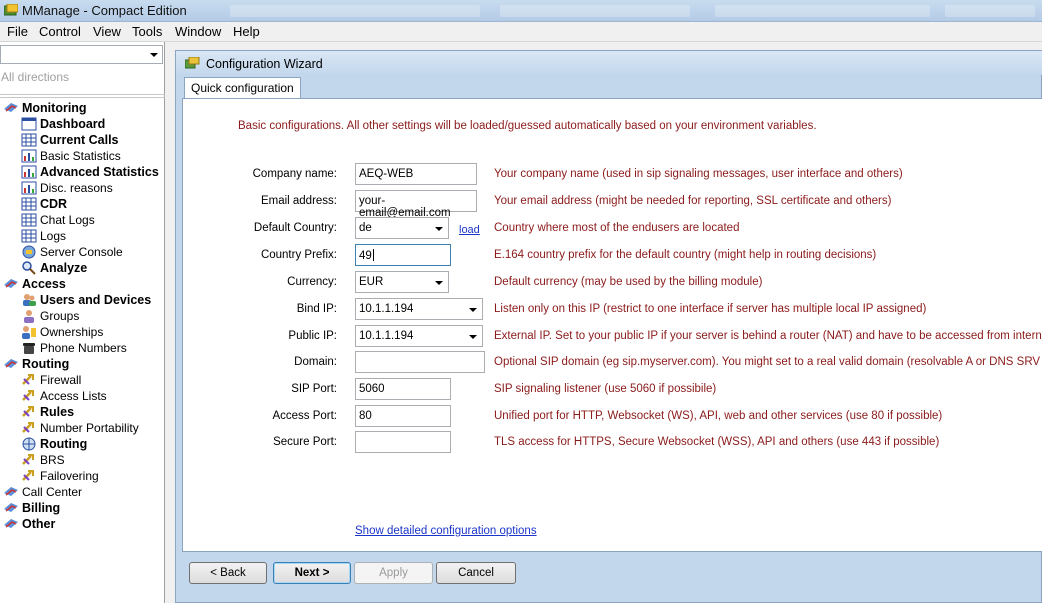 This screenshot has width=1042, height=603. What do you see at coordinates (420, 362) in the screenshot?
I see `domain-input` at bounding box center [420, 362].